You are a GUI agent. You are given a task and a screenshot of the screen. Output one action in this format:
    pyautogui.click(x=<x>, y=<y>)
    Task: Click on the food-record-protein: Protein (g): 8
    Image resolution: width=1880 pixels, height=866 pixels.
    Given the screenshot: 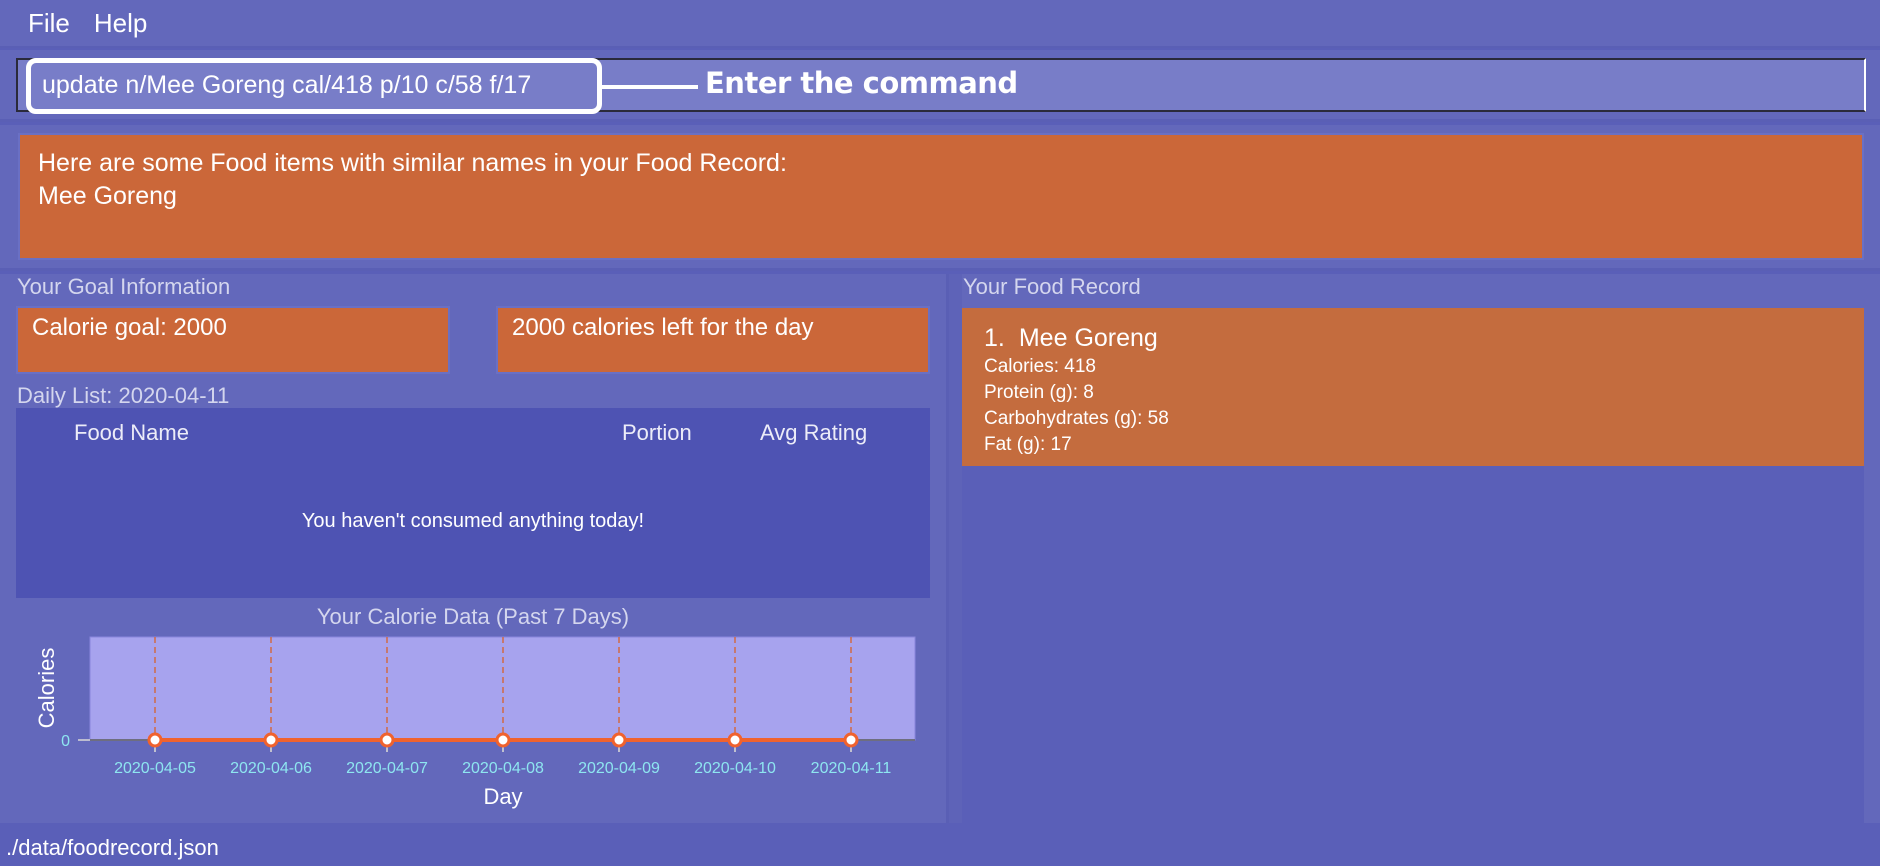 What is the action you would take?
    pyautogui.click(x=1039, y=392)
    